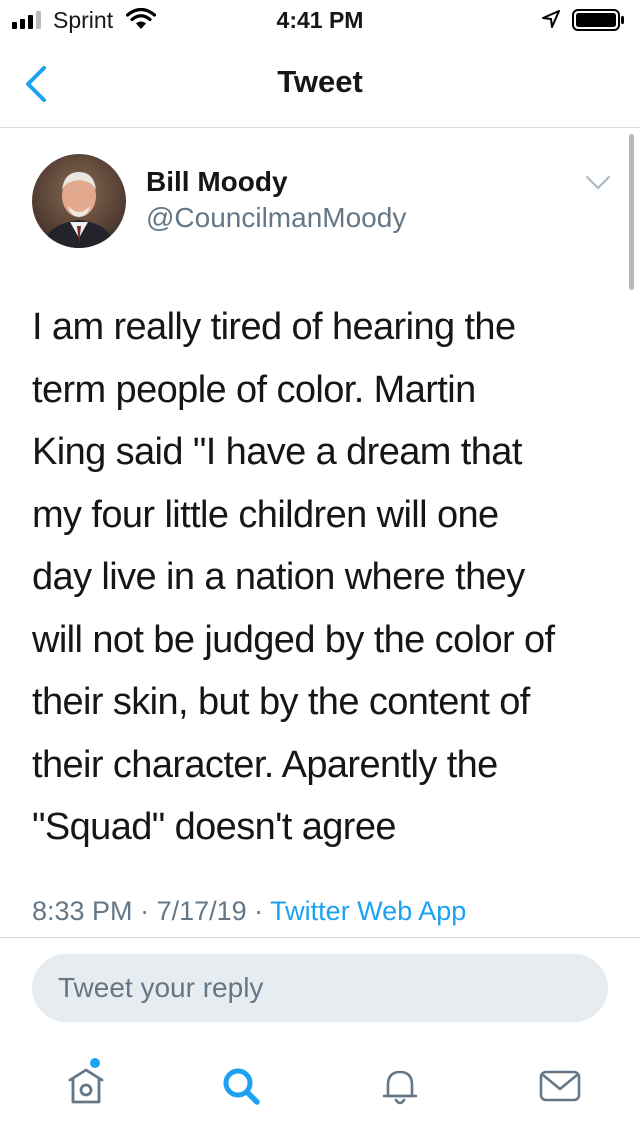 The height and width of the screenshot is (1136, 640). What do you see at coordinates (201, 911) in the screenshot?
I see `tweet-date: 7/17/19` at bounding box center [201, 911].